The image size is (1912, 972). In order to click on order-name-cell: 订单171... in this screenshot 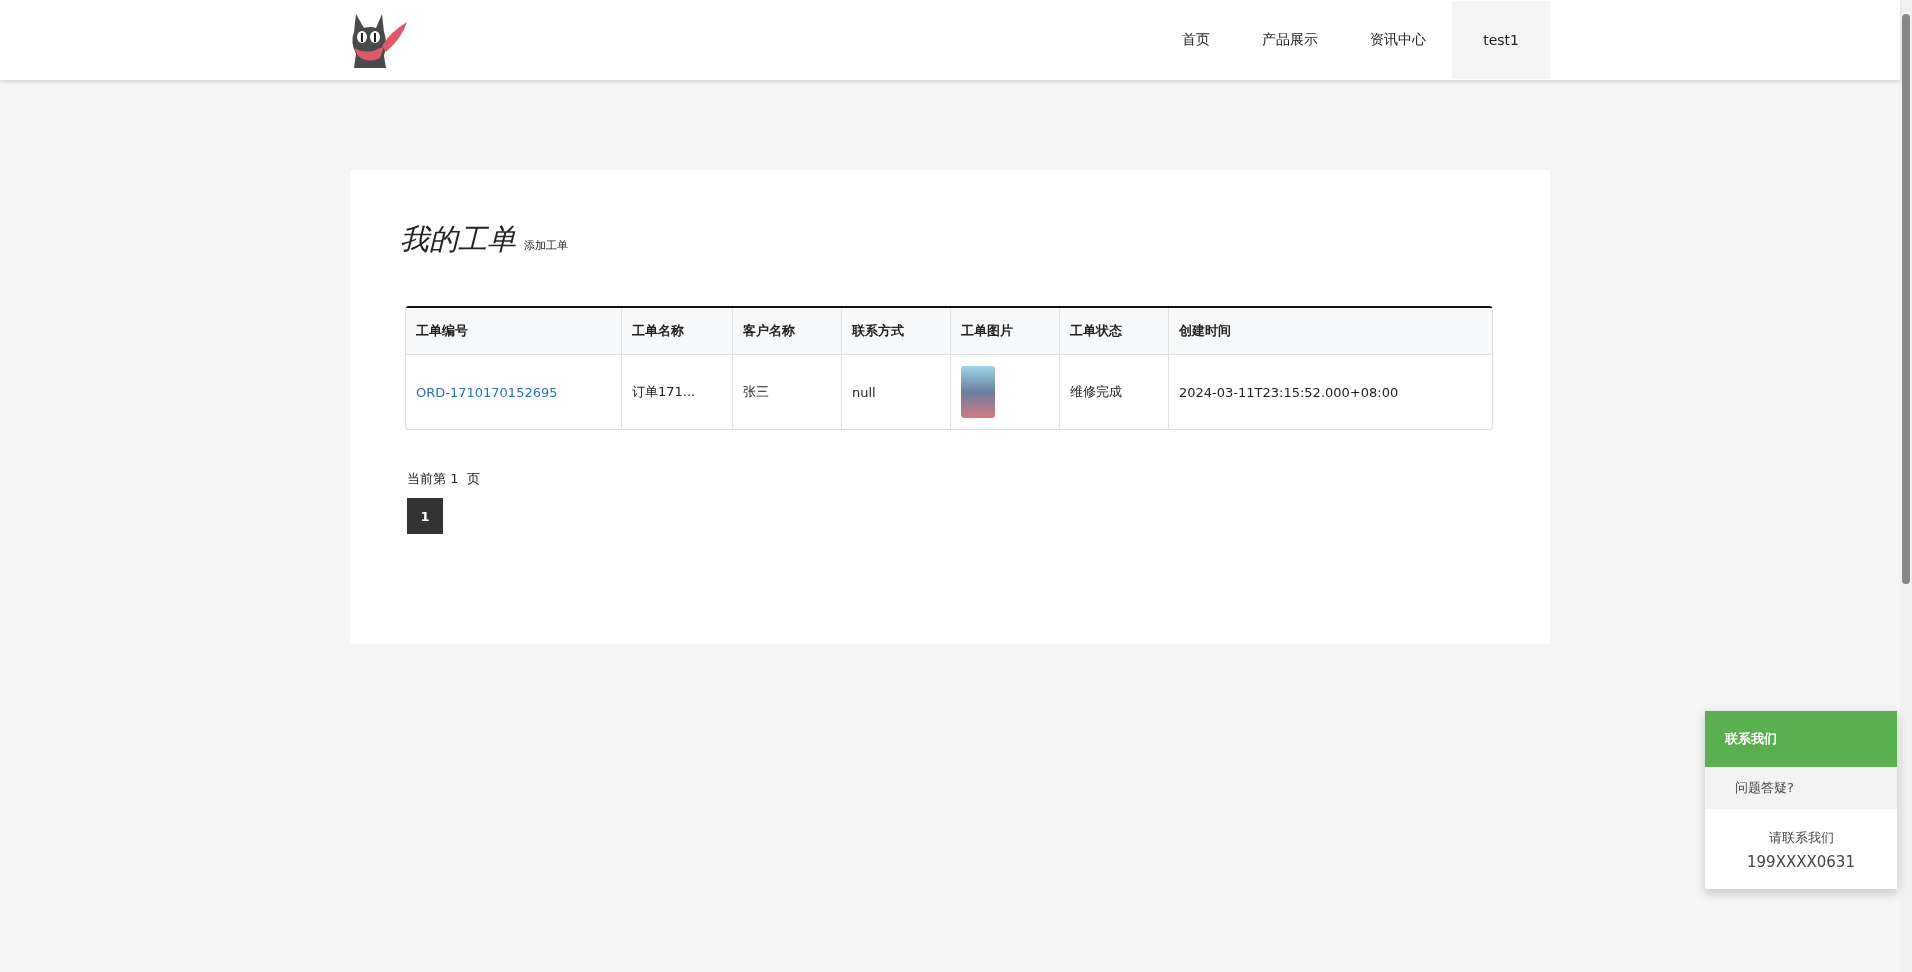, I will do `click(677, 392)`.